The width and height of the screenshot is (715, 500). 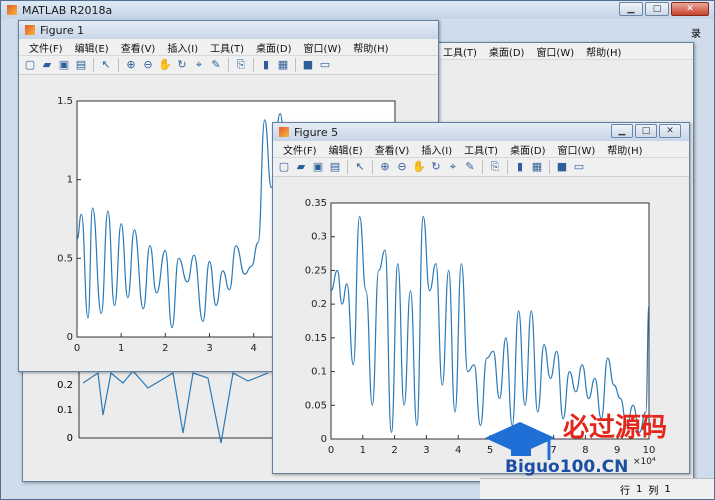 What do you see at coordinates (576, 445) in the screenshot?
I see `watermark-logo: 必过源码 Biguo100.CN` at bounding box center [576, 445].